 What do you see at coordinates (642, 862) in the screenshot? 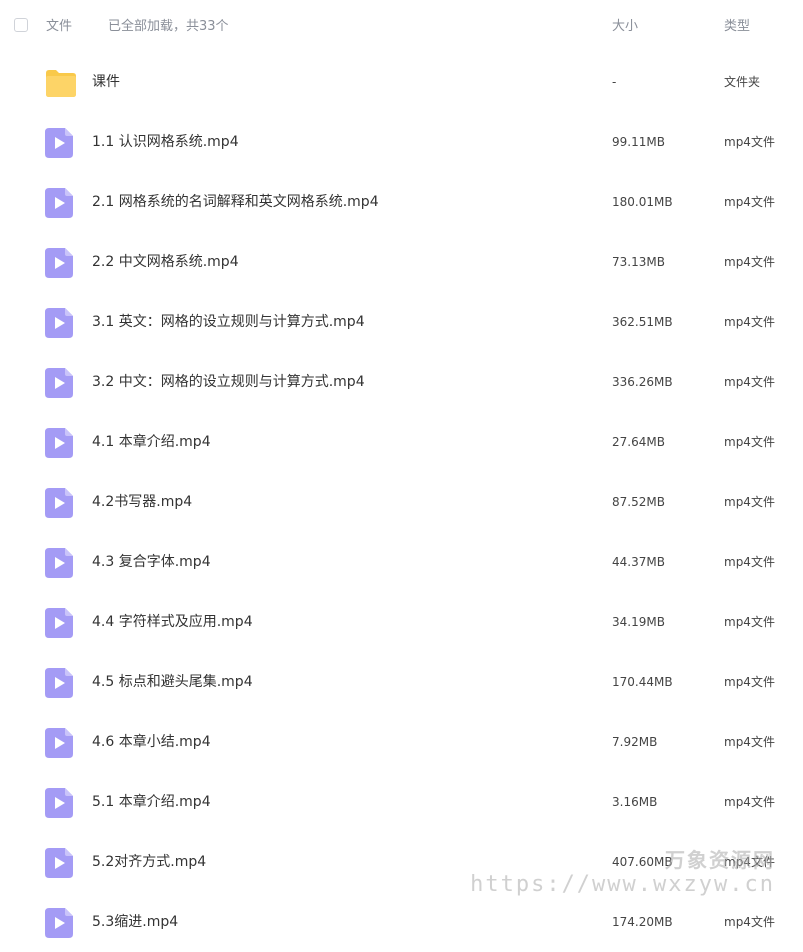
I see `file-size: 407.60MB` at bounding box center [642, 862].